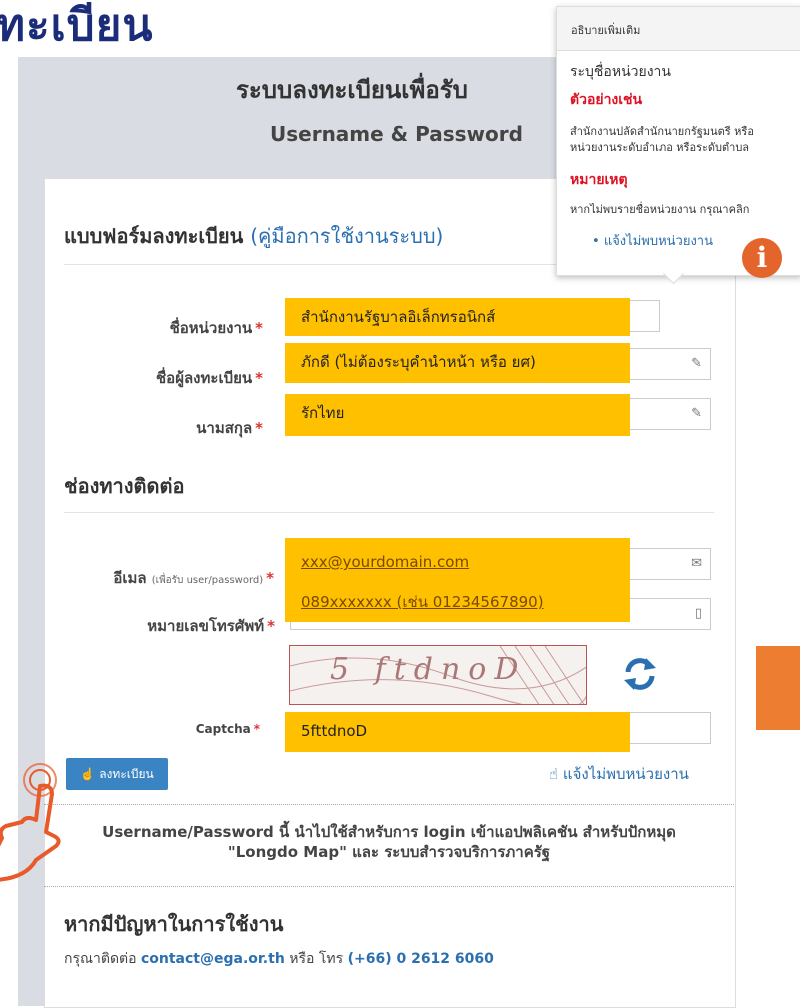 The image size is (800, 1008). What do you see at coordinates (660, 147) in the screenshot?
I see `popover-example-line2: หน่วยงานระดับอำเภอ หรือระดับตำบล` at bounding box center [660, 147].